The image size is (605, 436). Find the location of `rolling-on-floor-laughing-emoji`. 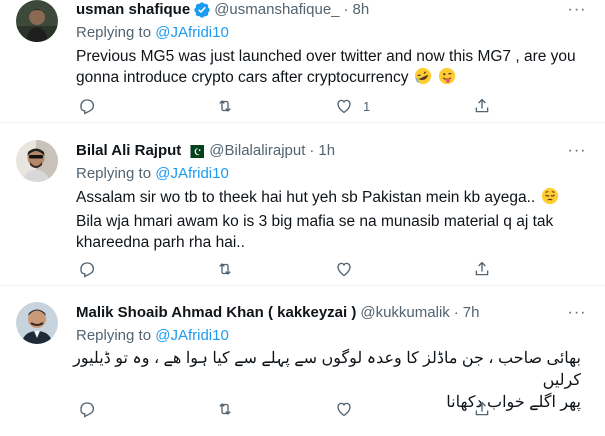

rolling-on-floor-laughing-emoji is located at coordinates (423, 79).